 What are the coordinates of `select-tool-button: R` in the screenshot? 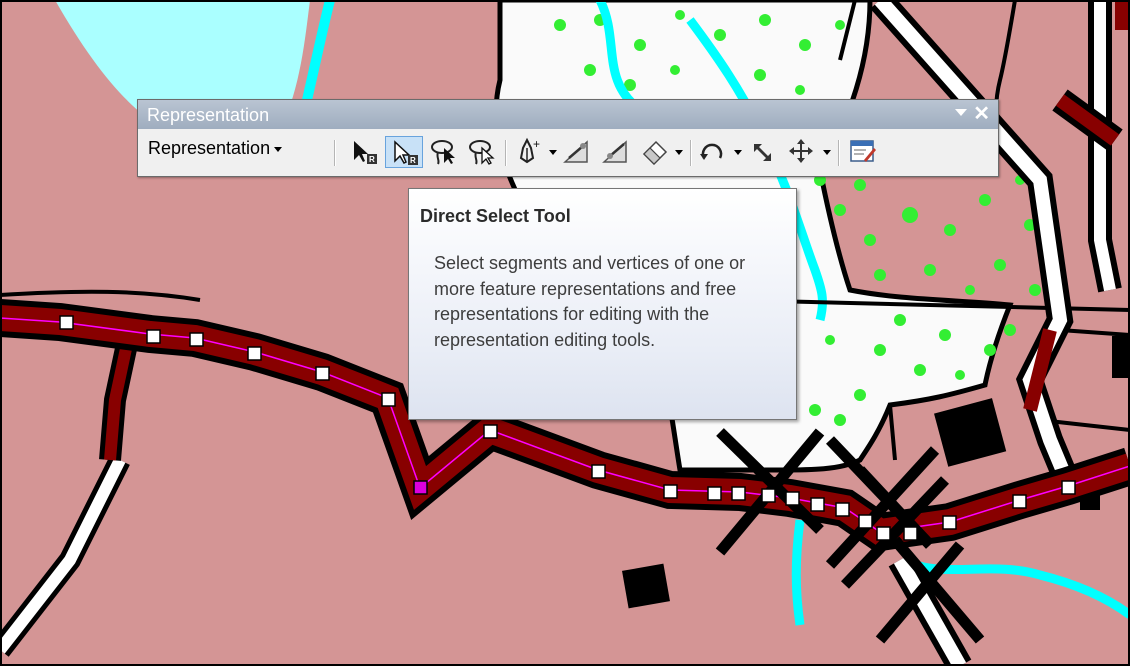 It's located at (363, 152).